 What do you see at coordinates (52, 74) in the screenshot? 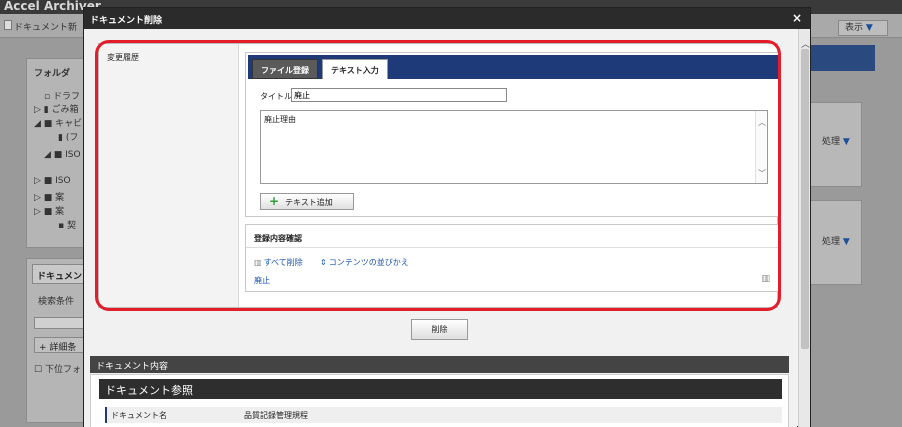
I see `folder-label: フォルダ` at bounding box center [52, 74].